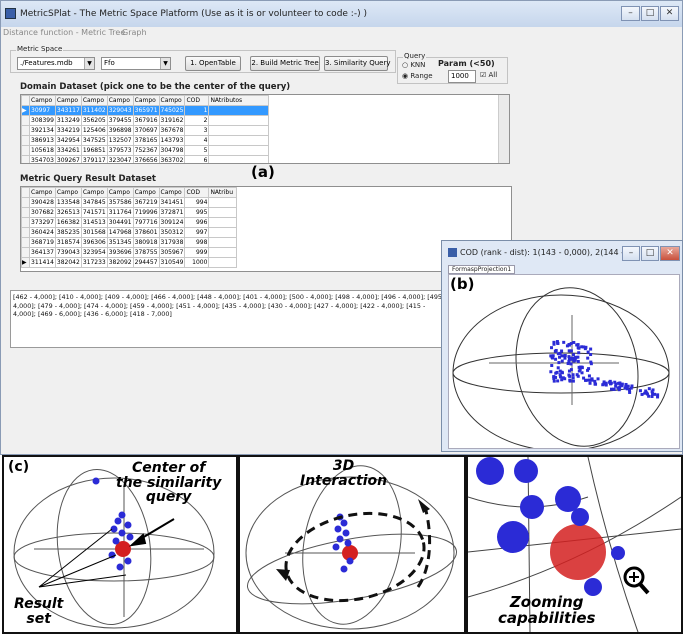 The image size is (683, 634). I want to click on table-cell: 354703, so click(42, 159).